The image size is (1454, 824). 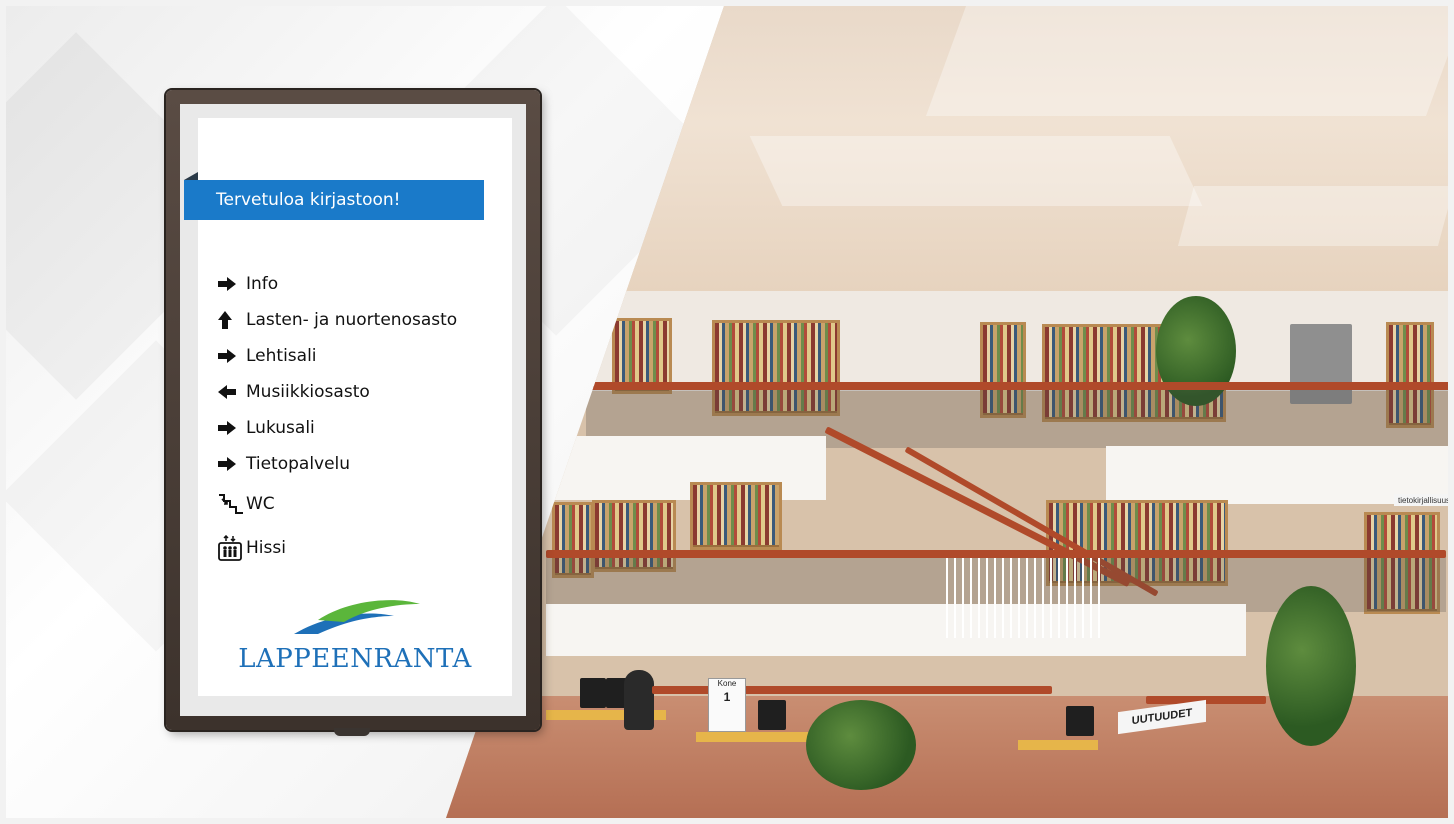 I want to click on direction-item-tietopalvelu: Tietopalvelu, so click(x=363, y=464).